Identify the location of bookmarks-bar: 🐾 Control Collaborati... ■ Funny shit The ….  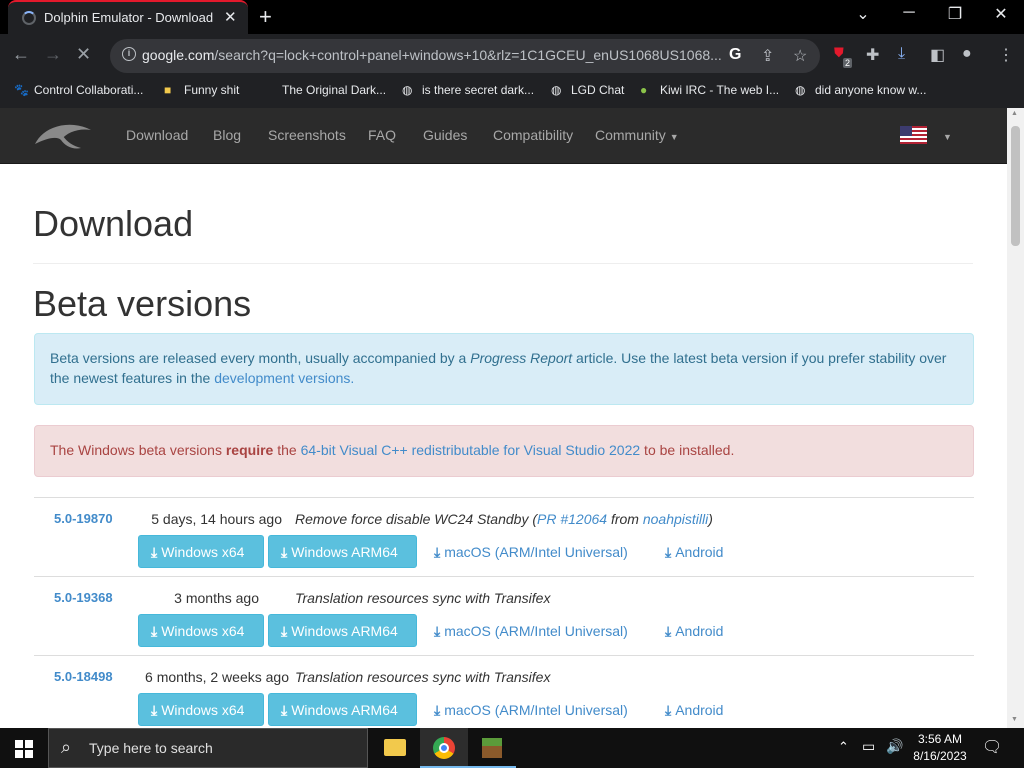
(512, 93).